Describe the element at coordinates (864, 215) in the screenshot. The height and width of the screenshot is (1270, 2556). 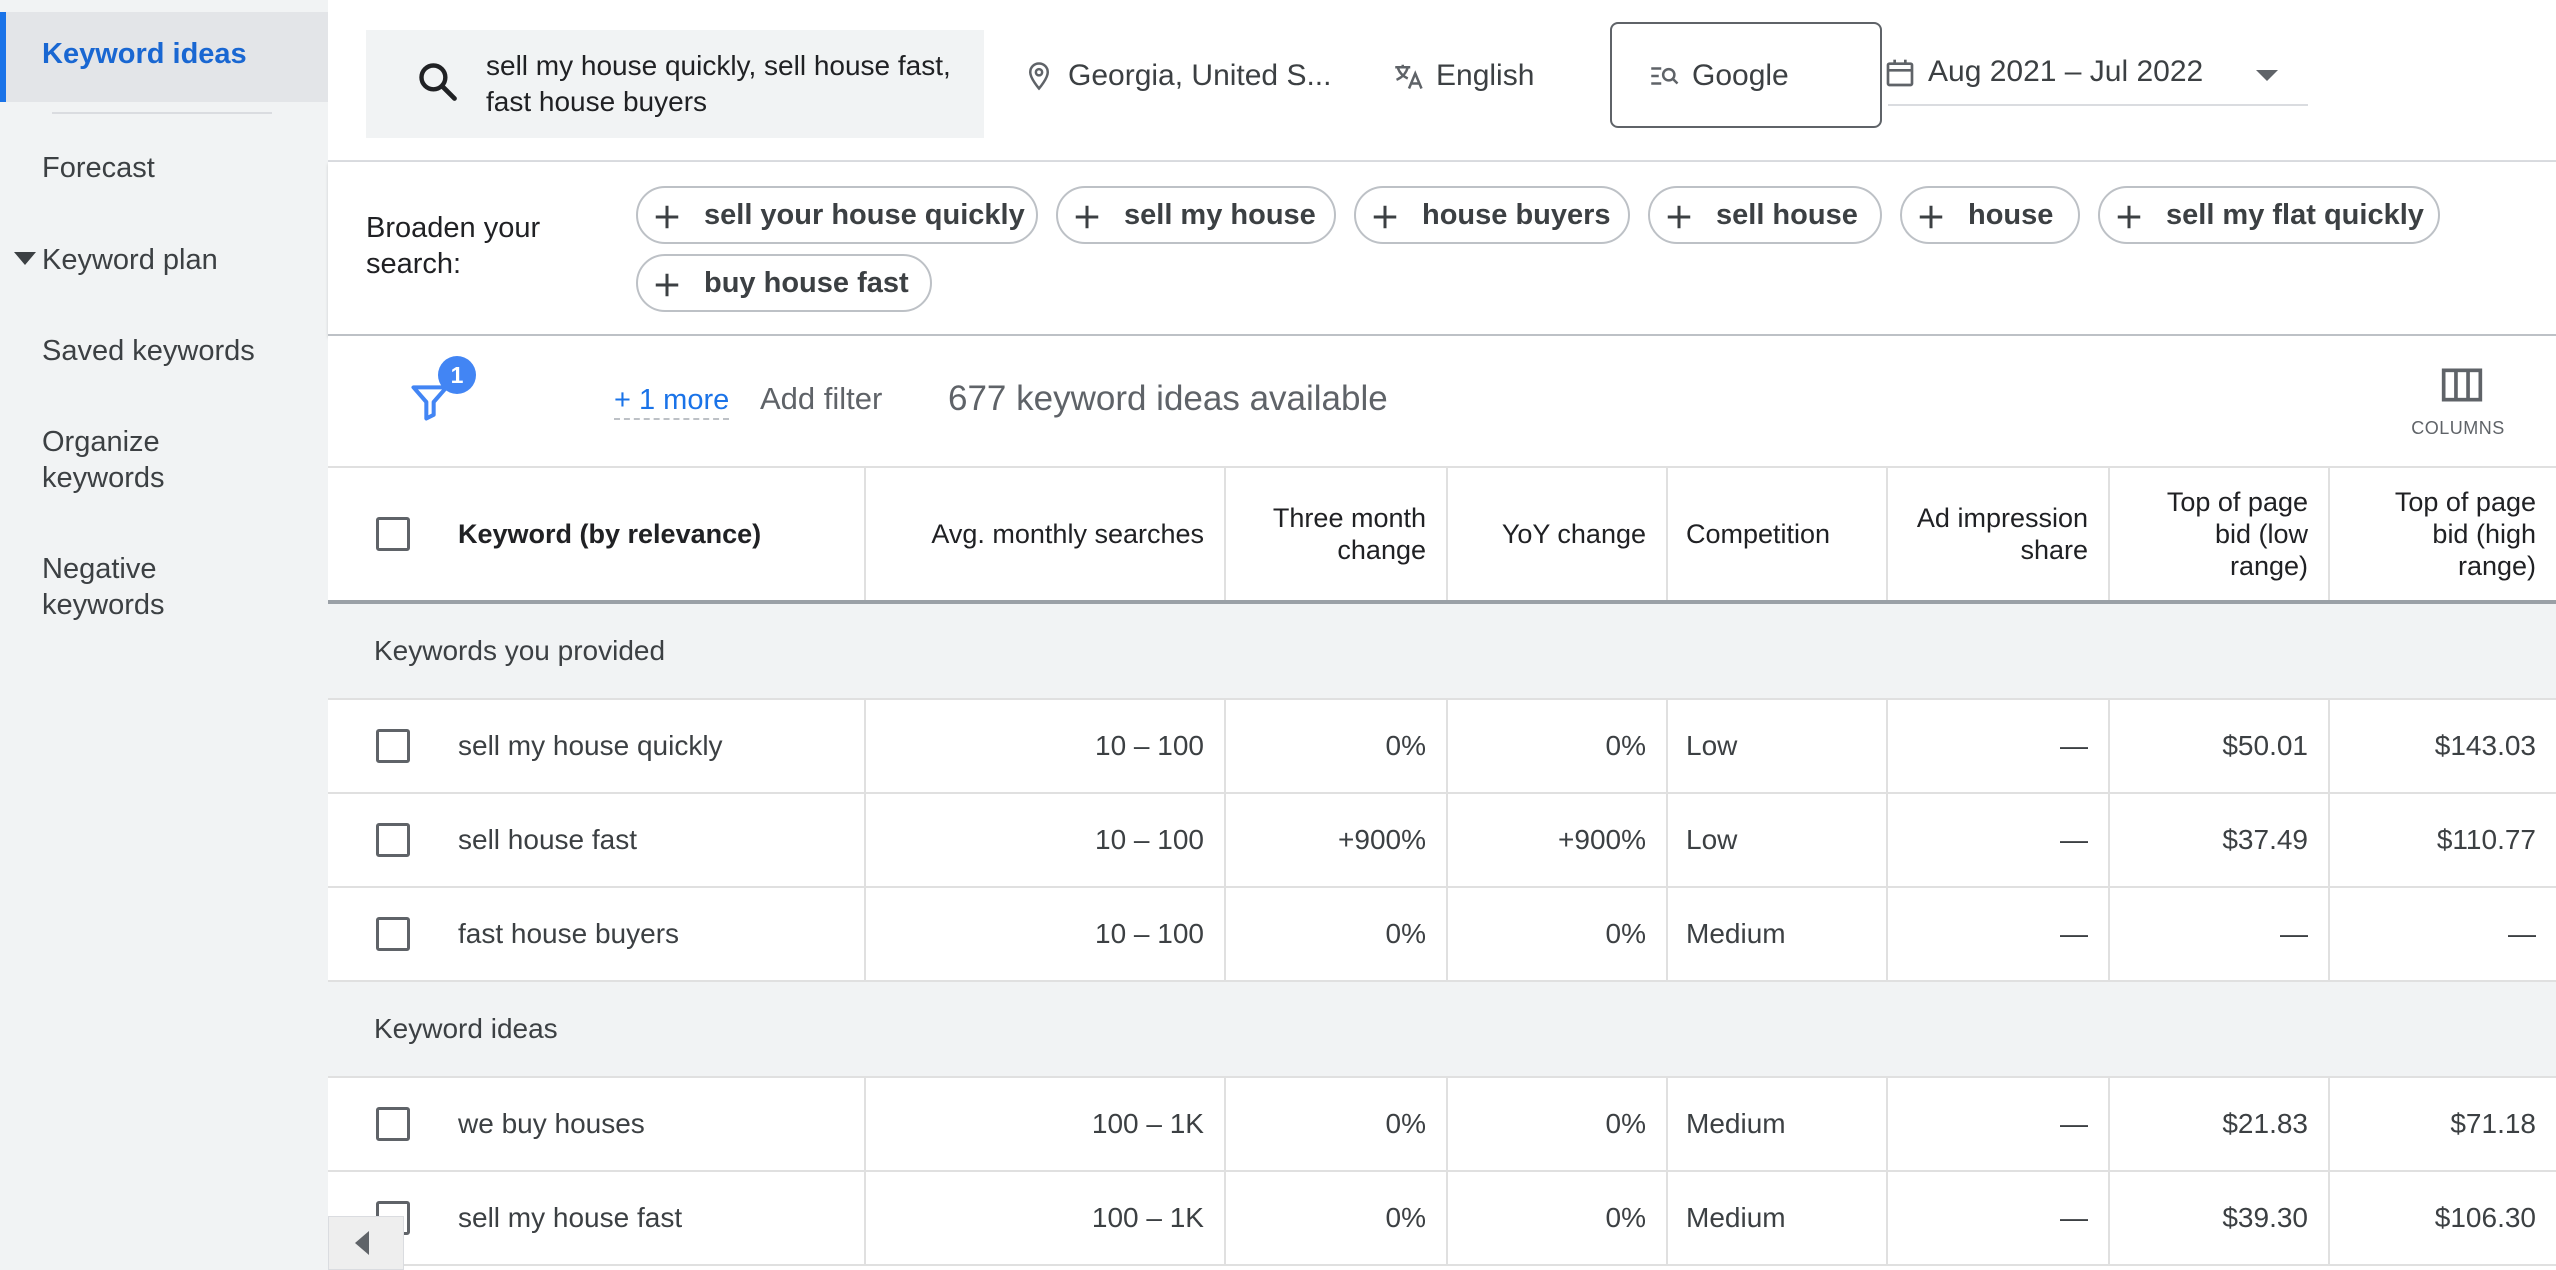
I see `chip-label: sell your house quickly` at that location.